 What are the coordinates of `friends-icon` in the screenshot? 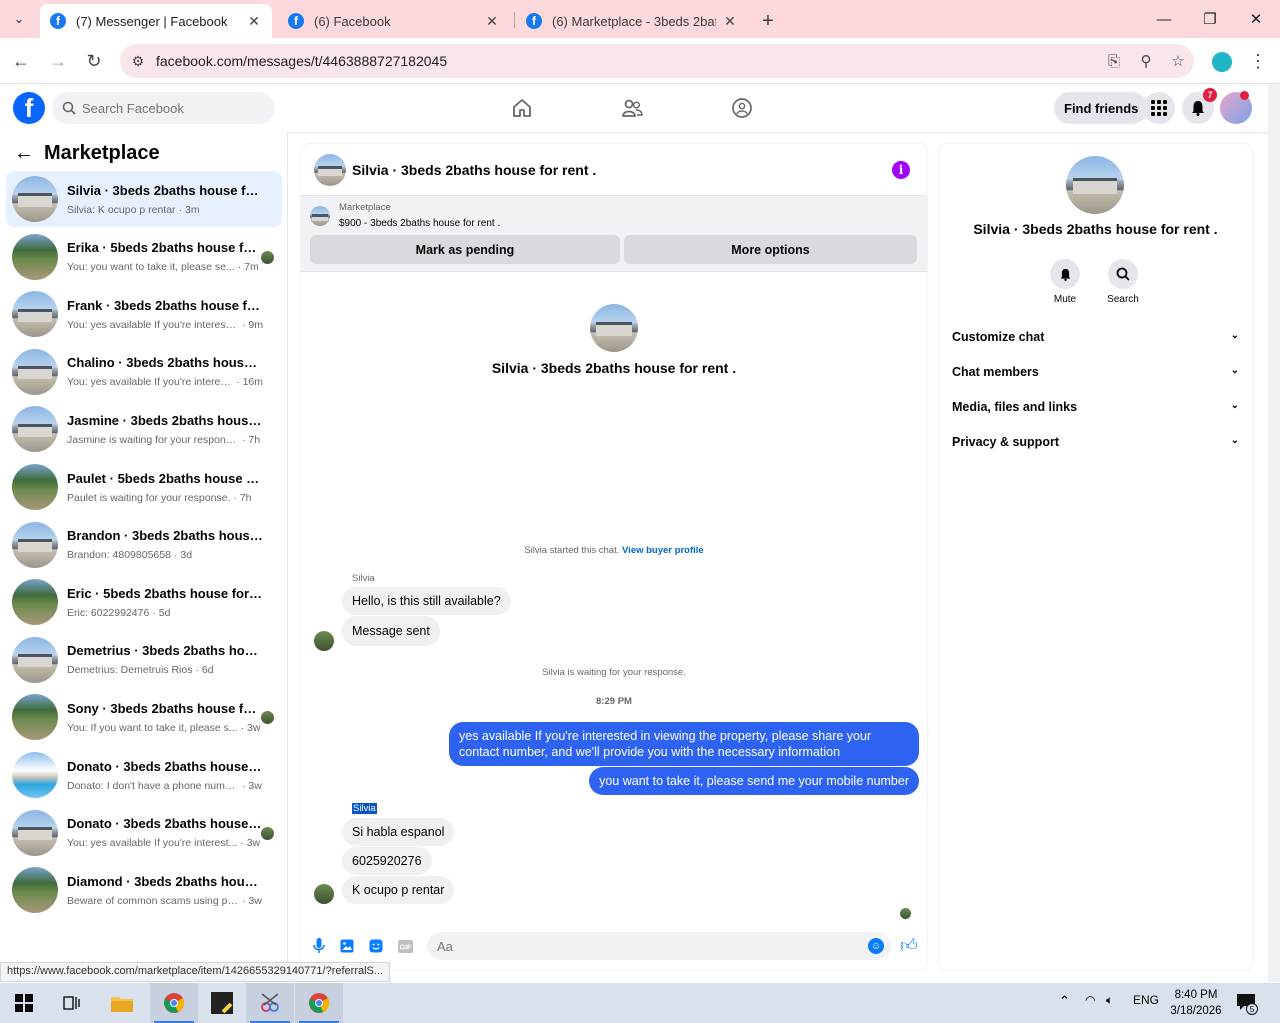 It's located at (632, 108).